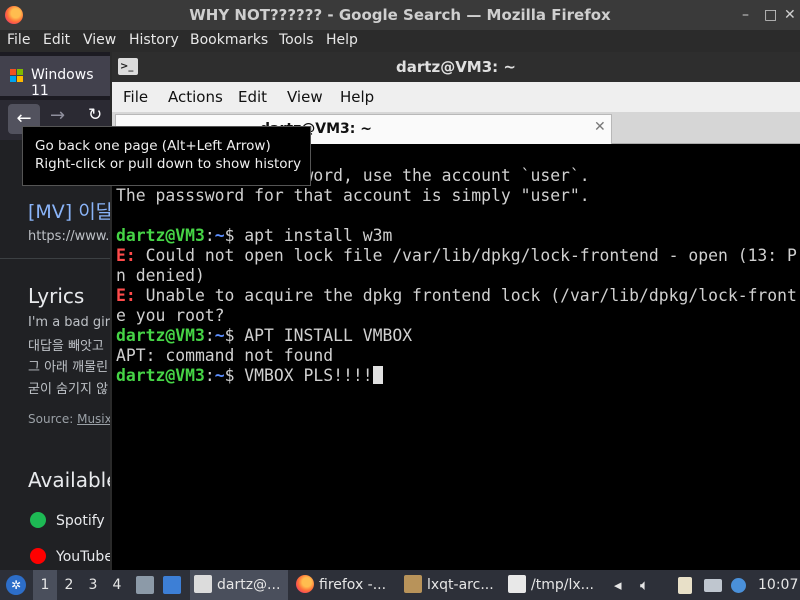 This screenshot has height=600, width=800. I want to click on desktop-3: 3, so click(93, 585).